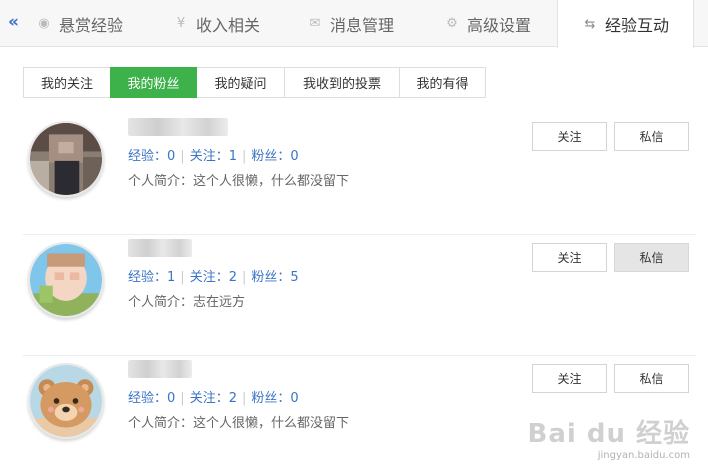 This screenshot has height=473, width=708. I want to click on baidu-jingyan-watermark: Bai du 经验 jingyan.baidu.com, so click(609, 437).